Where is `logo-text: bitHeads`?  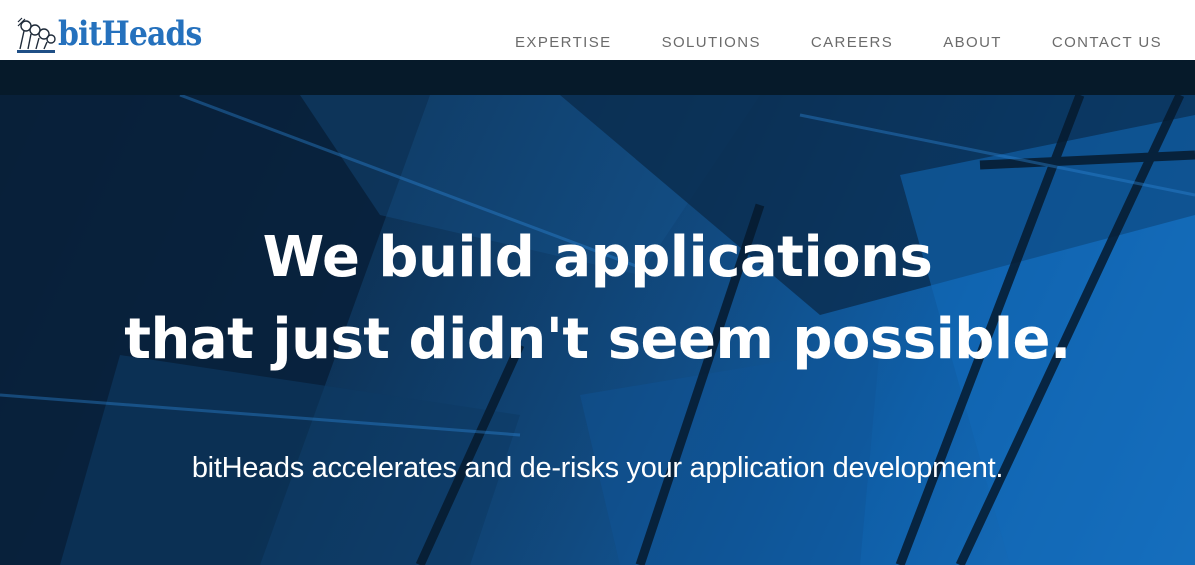
logo-text: bitHeads is located at coordinates (130, 34).